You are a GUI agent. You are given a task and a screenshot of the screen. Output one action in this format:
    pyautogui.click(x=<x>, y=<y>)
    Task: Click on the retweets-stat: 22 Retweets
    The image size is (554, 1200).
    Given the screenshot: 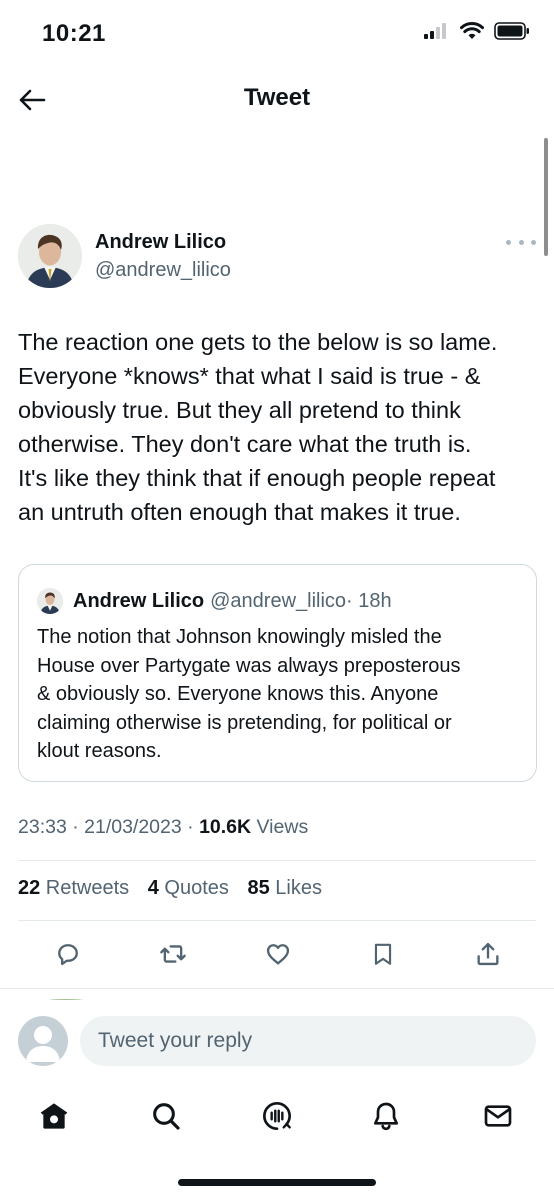 What is the action you would take?
    pyautogui.click(x=73, y=888)
    